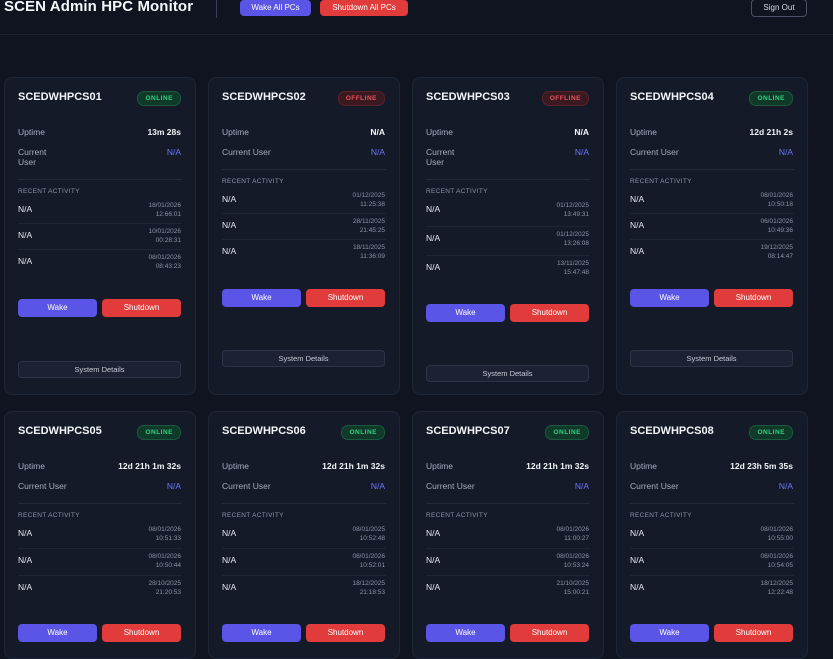 This screenshot has width=833, height=659. What do you see at coordinates (368, 583) in the screenshot?
I see `activity-date: 18/12/2025` at bounding box center [368, 583].